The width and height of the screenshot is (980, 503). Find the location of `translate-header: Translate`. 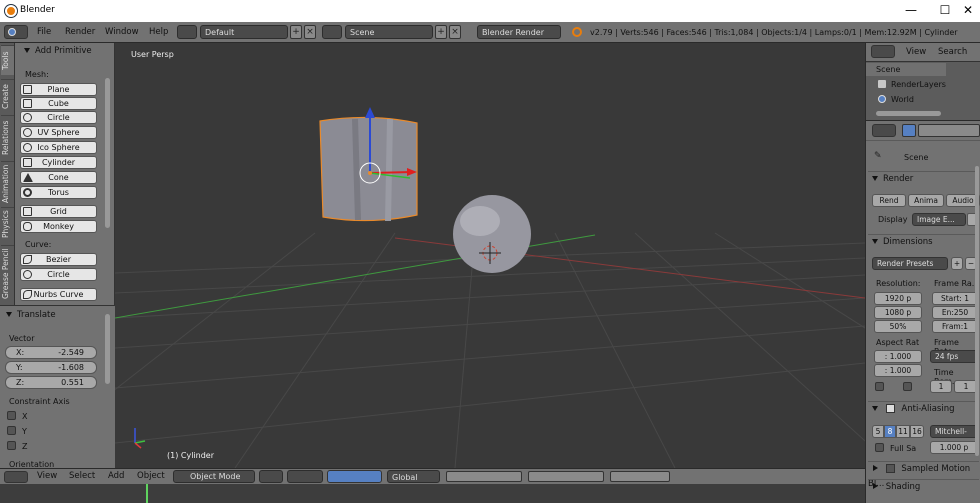

translate-header: Translate is located at coordinates (29, 315).